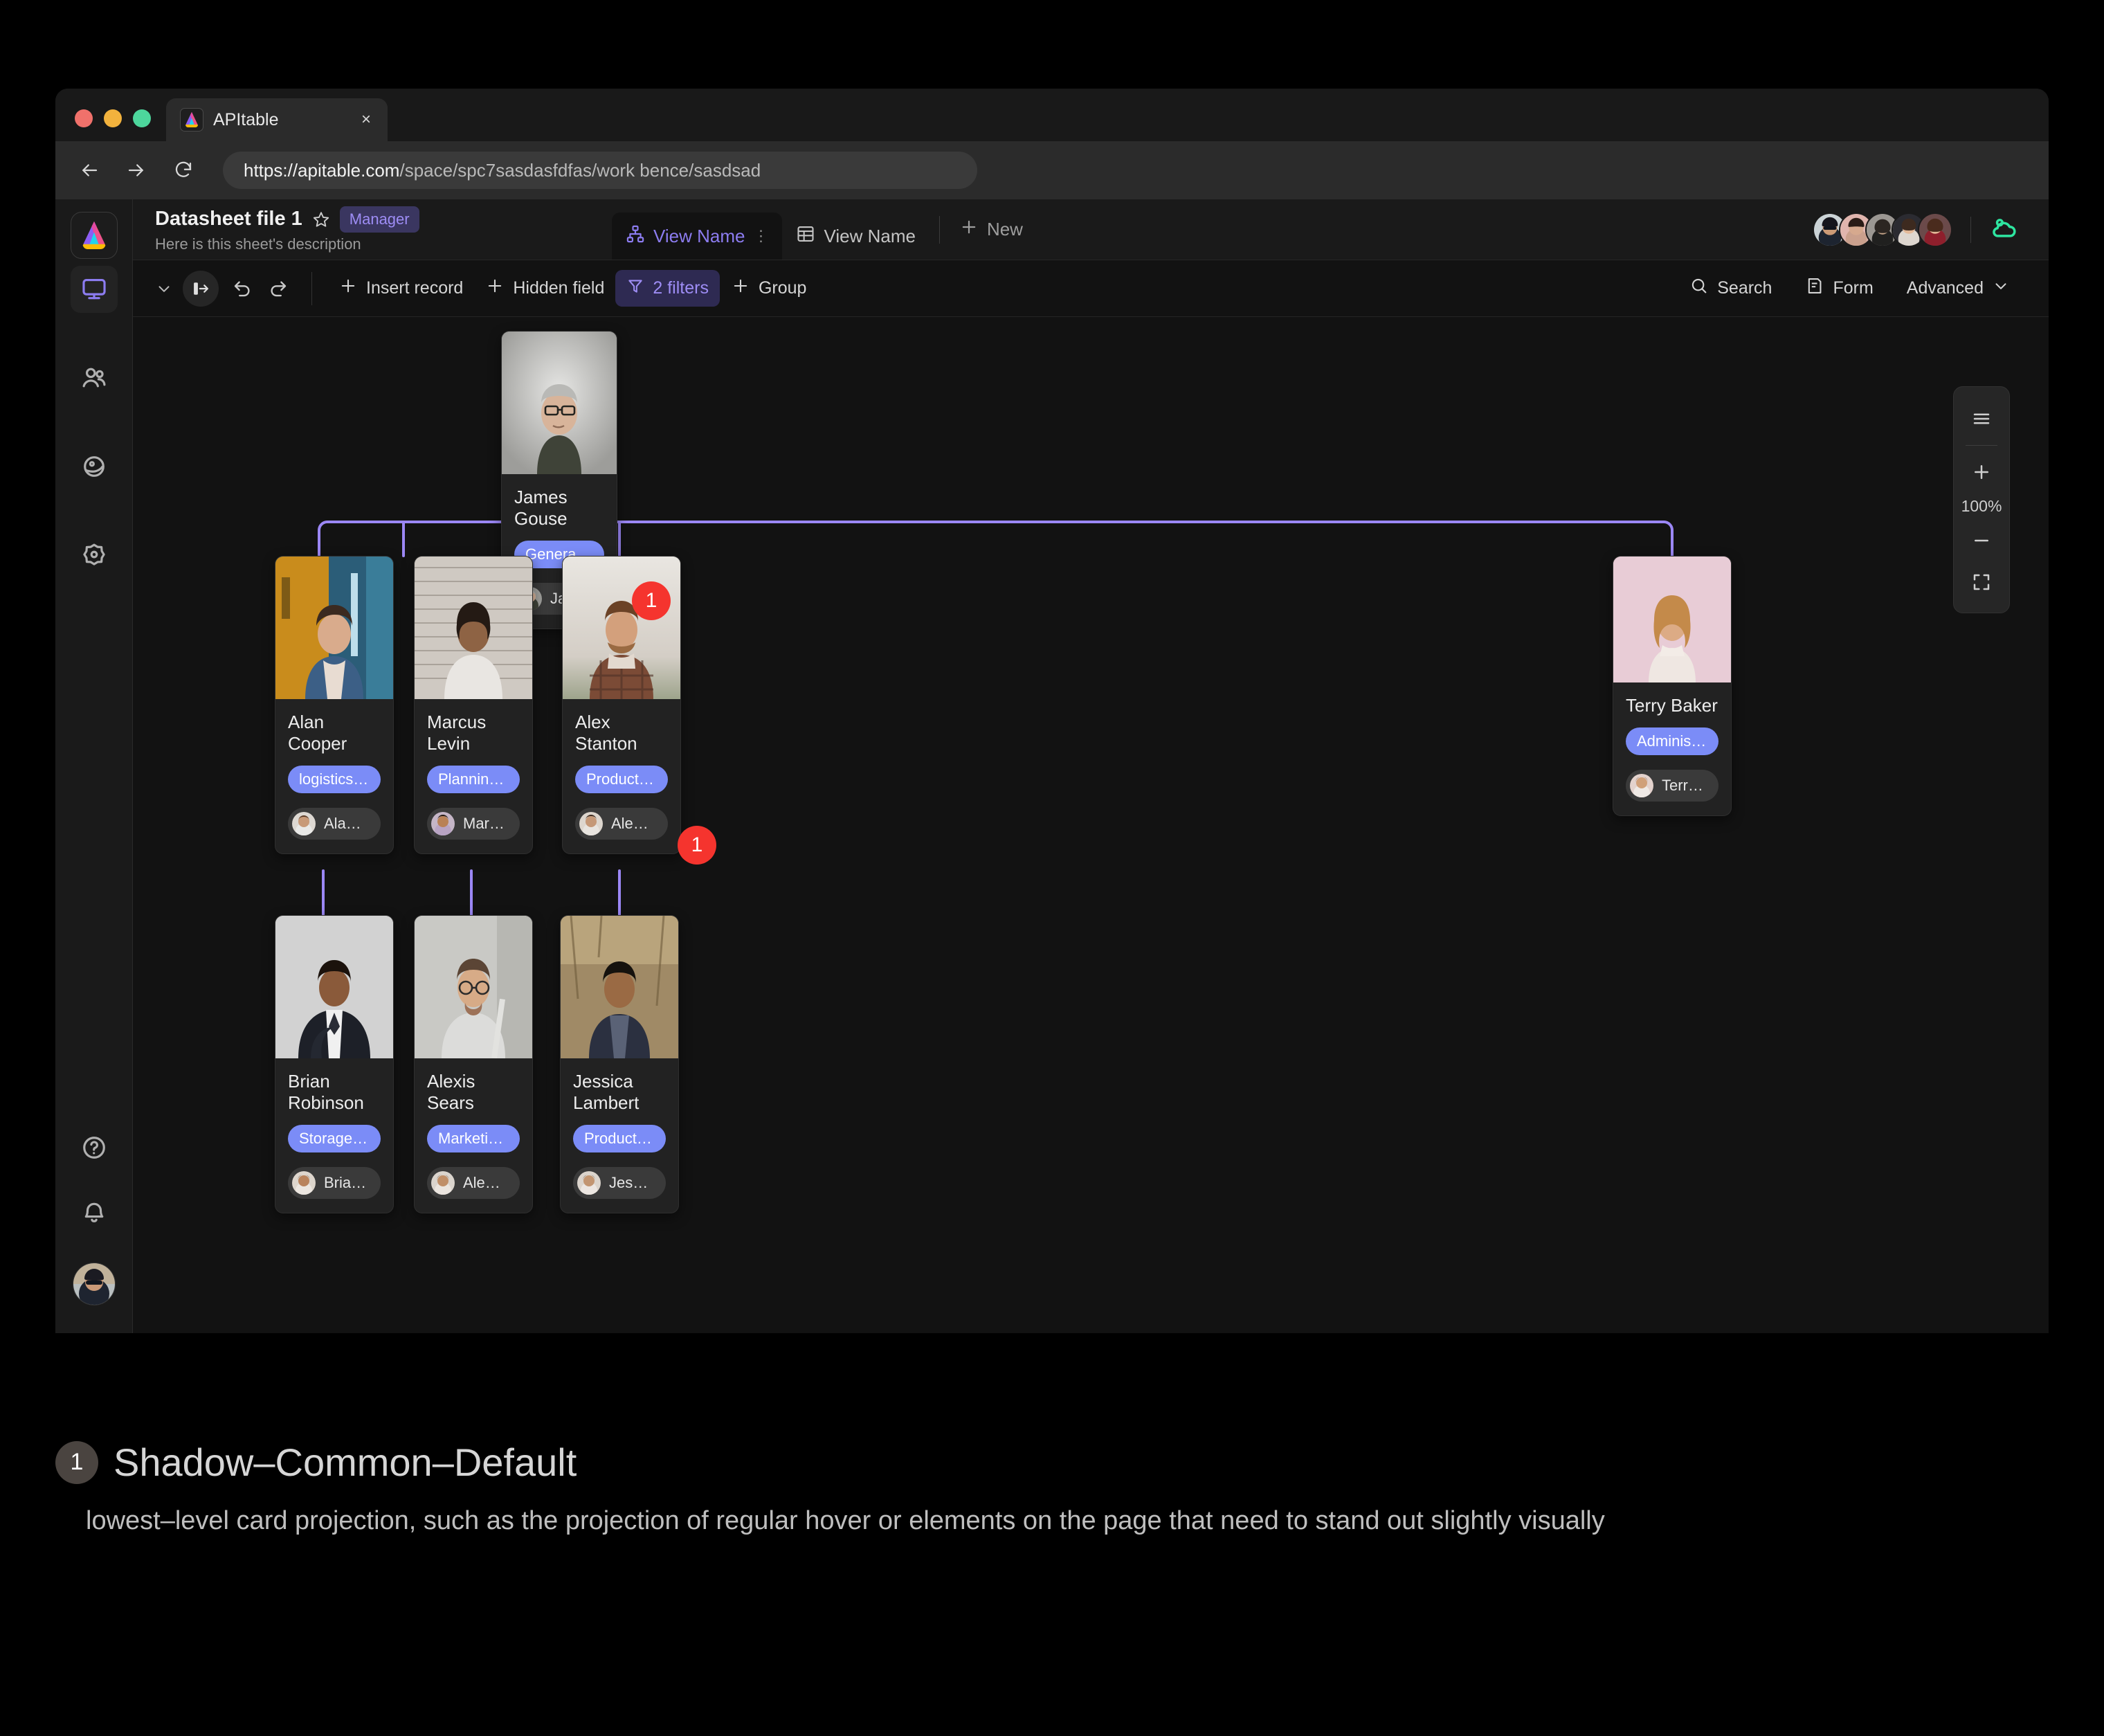  I want to click on group-button: Group, so click(768, 288).